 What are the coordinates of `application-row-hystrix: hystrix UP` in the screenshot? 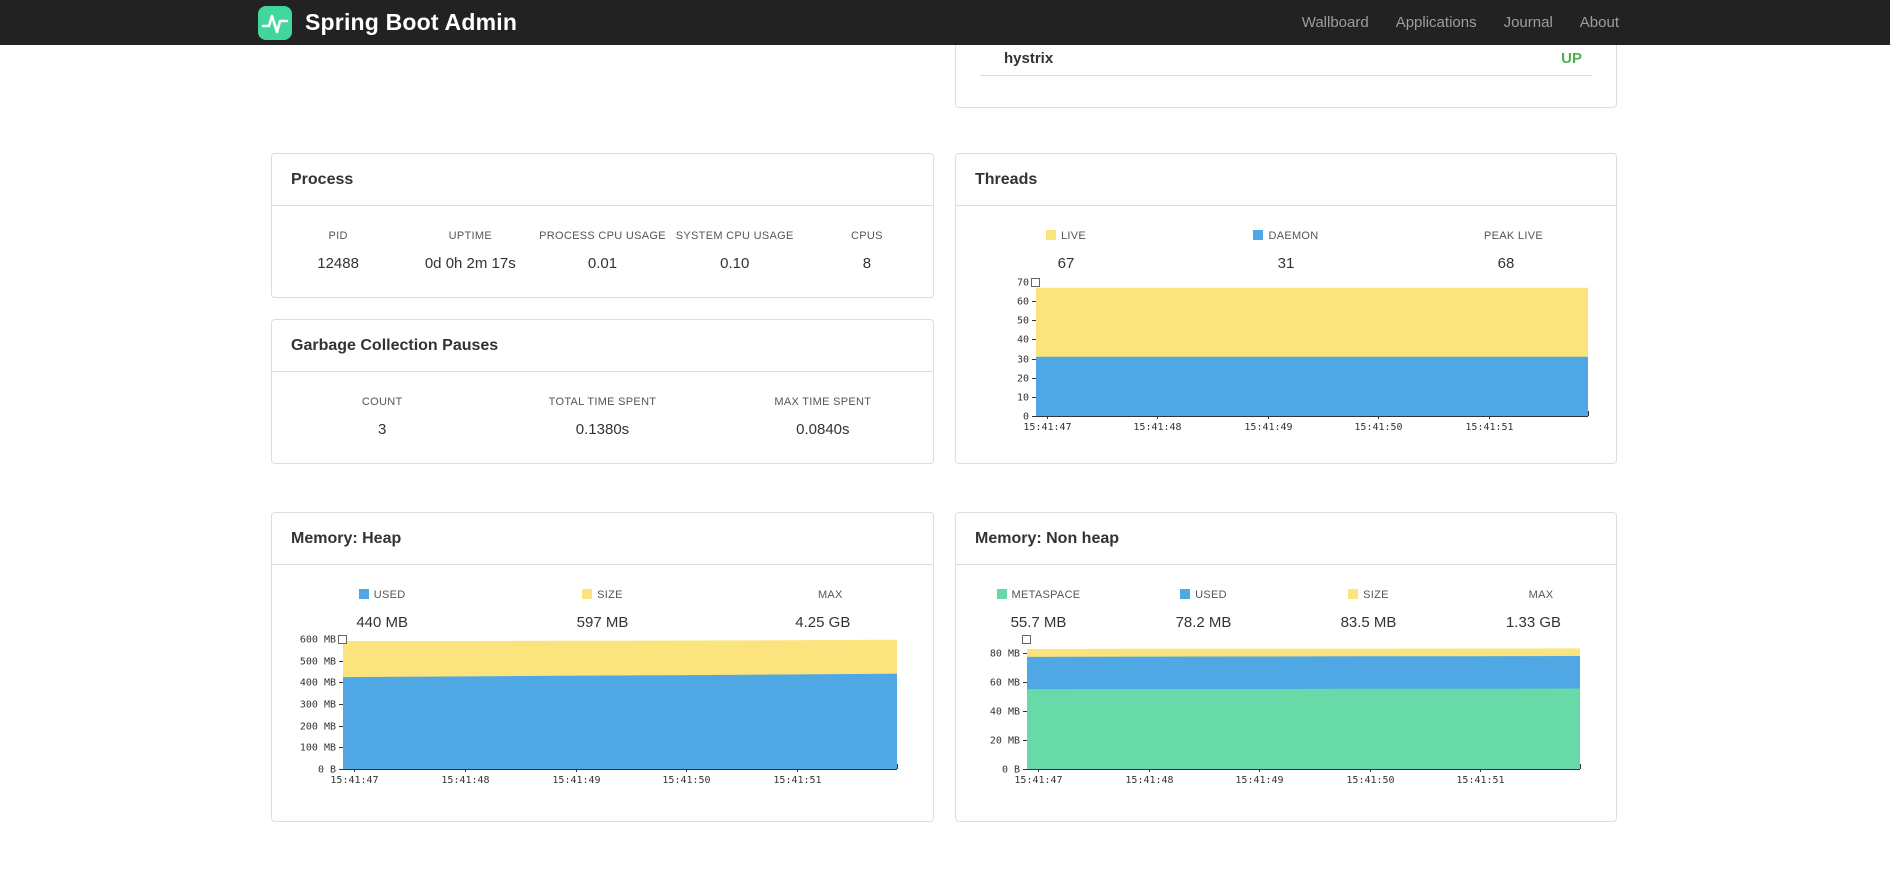 It's located at (1286, 60).